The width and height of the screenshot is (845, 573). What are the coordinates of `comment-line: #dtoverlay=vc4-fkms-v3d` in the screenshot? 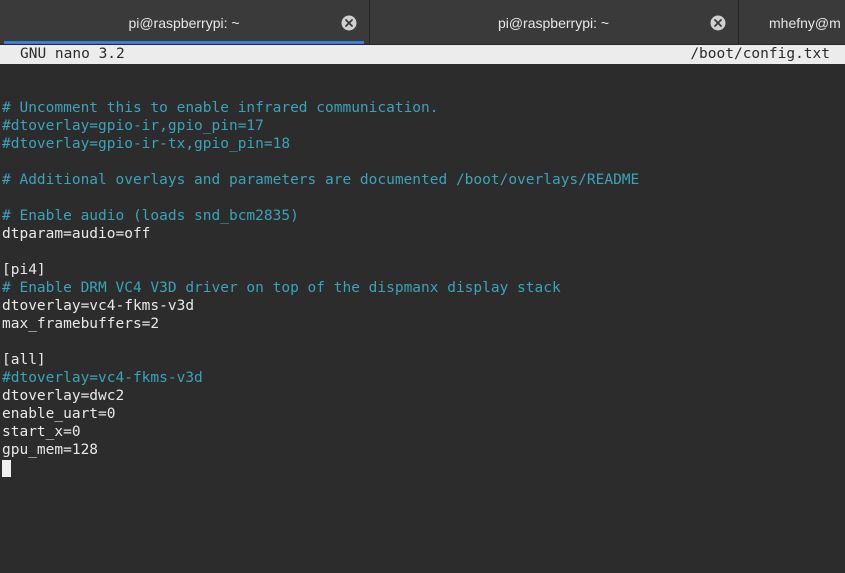 It's located at (102, 378).